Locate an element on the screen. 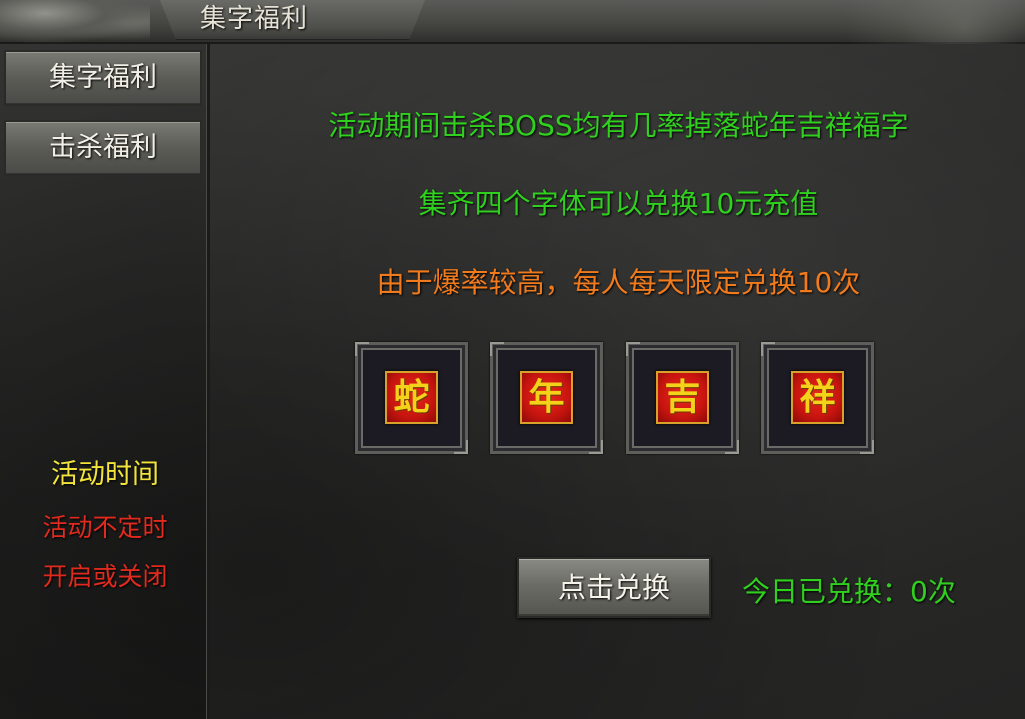  fortune-tile-lucky: 吉 is located at coordinates (682, 397).